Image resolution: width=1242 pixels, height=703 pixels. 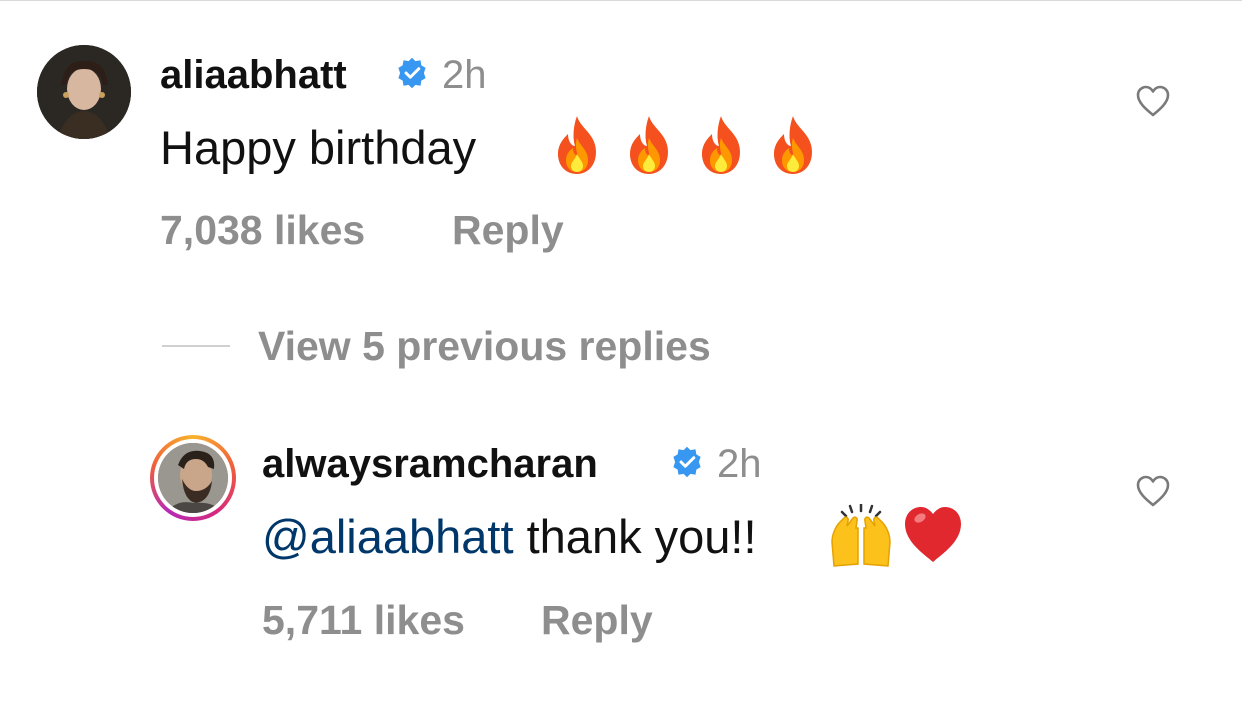 I want to click on raising-hands-emoji, so click(x=861, y=535).